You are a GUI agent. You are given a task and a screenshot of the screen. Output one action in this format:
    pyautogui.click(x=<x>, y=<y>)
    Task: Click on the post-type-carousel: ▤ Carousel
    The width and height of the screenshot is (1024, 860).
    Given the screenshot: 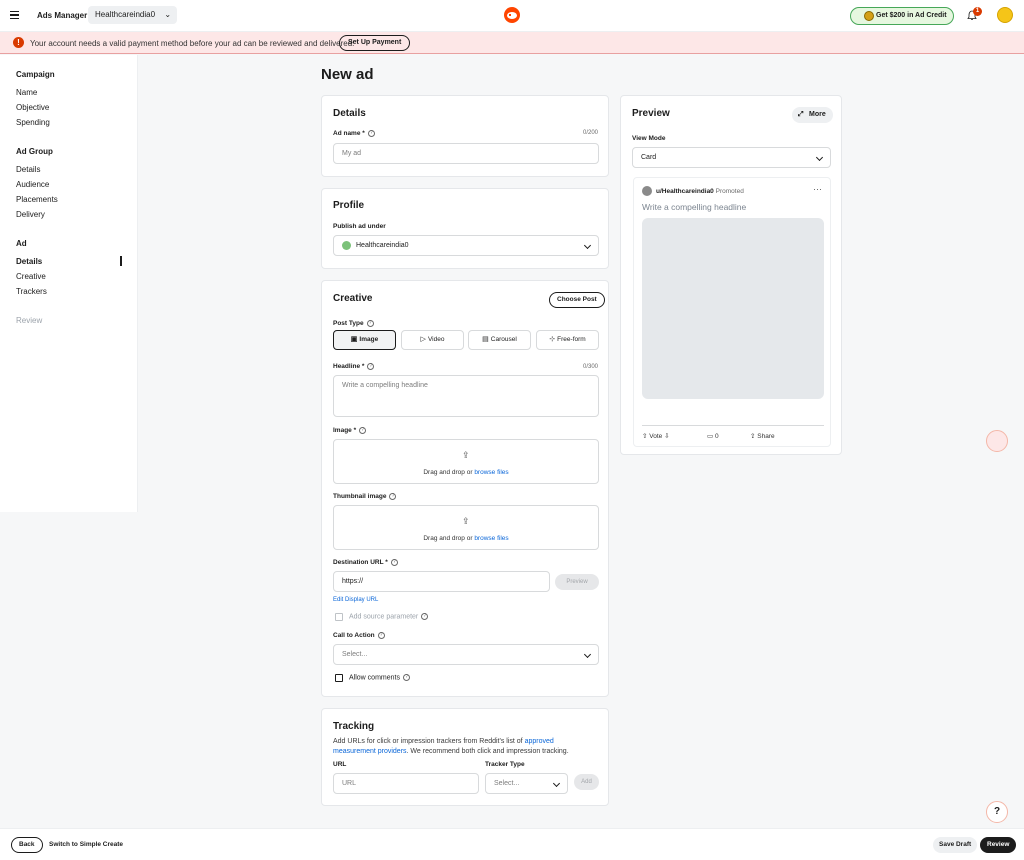 What is the action you would take?
    pyautogui.click(x=499, y=340)
    